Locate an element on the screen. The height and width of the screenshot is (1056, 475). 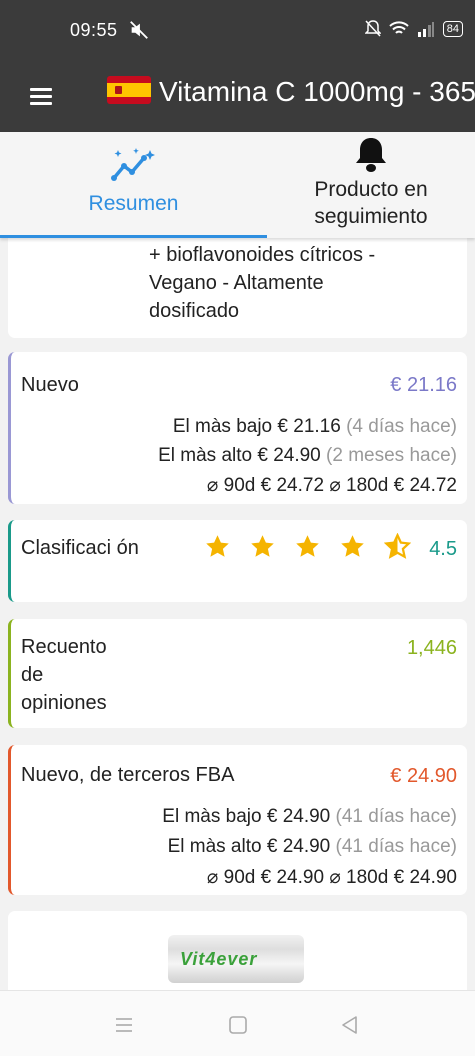
product-brand-logo: Vit4ever is located at coordinates (219, 959).